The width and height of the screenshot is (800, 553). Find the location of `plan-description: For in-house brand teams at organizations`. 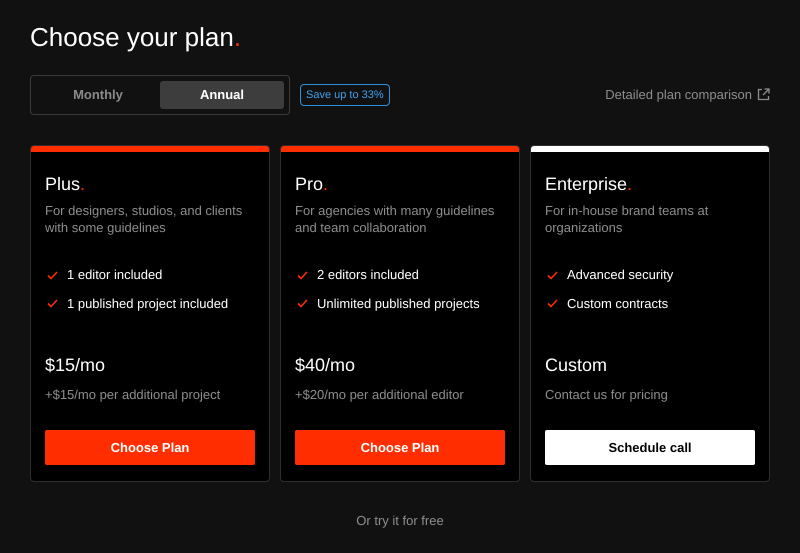

plan-description: For in-house brand teams at organizations is located at coordinates (627, 220).